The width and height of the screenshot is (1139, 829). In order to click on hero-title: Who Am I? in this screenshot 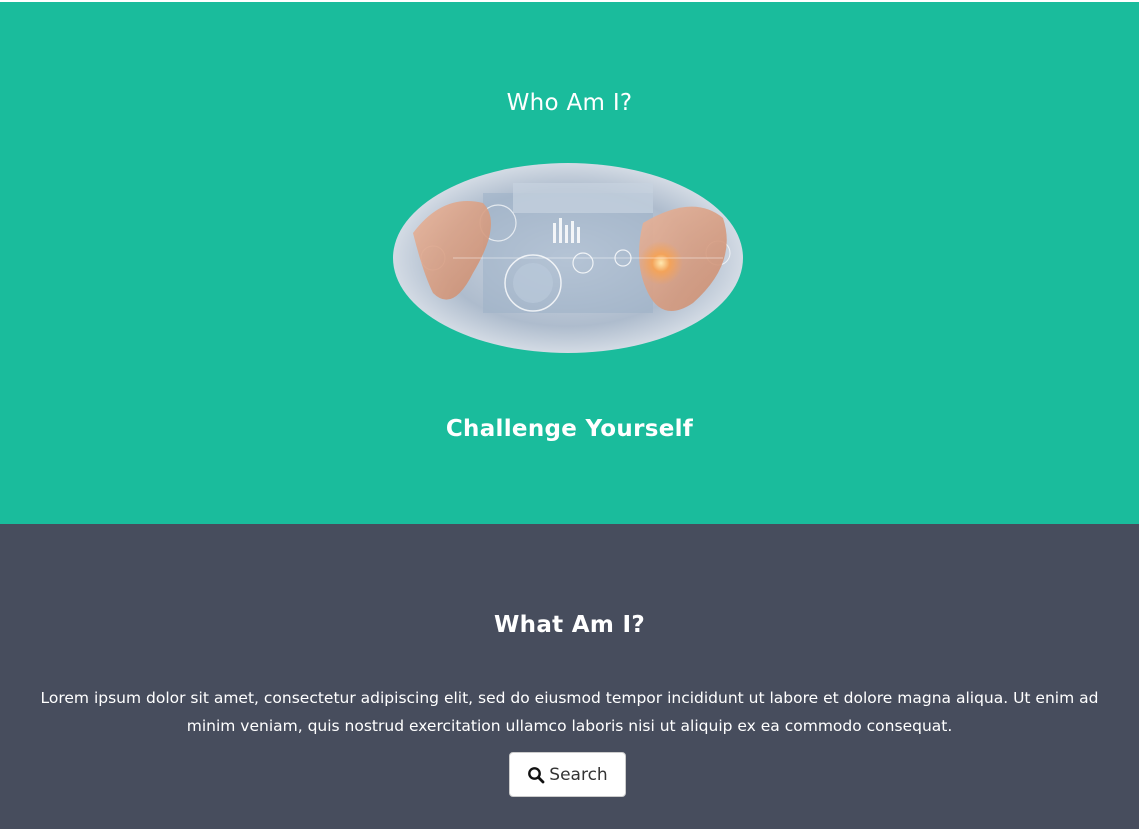, I will do `click(569, 103)`.